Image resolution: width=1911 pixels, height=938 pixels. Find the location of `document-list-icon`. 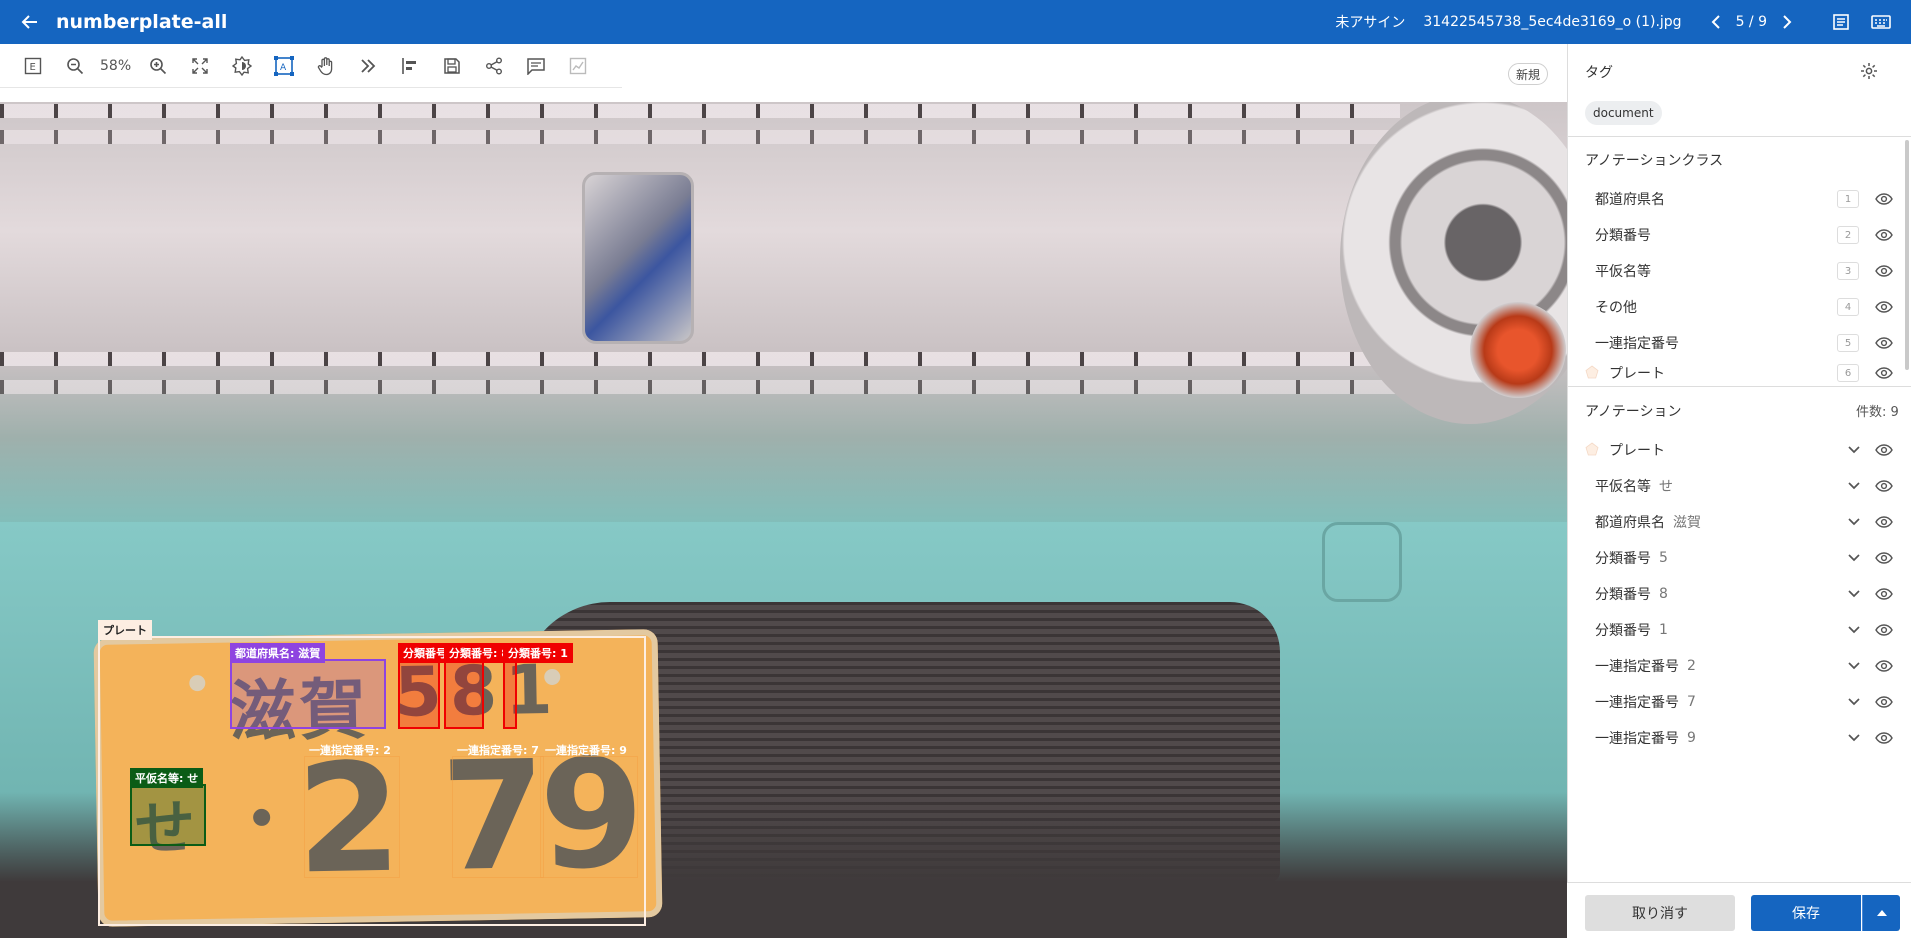

document-list-icon is located at coordinates (1841, 22).